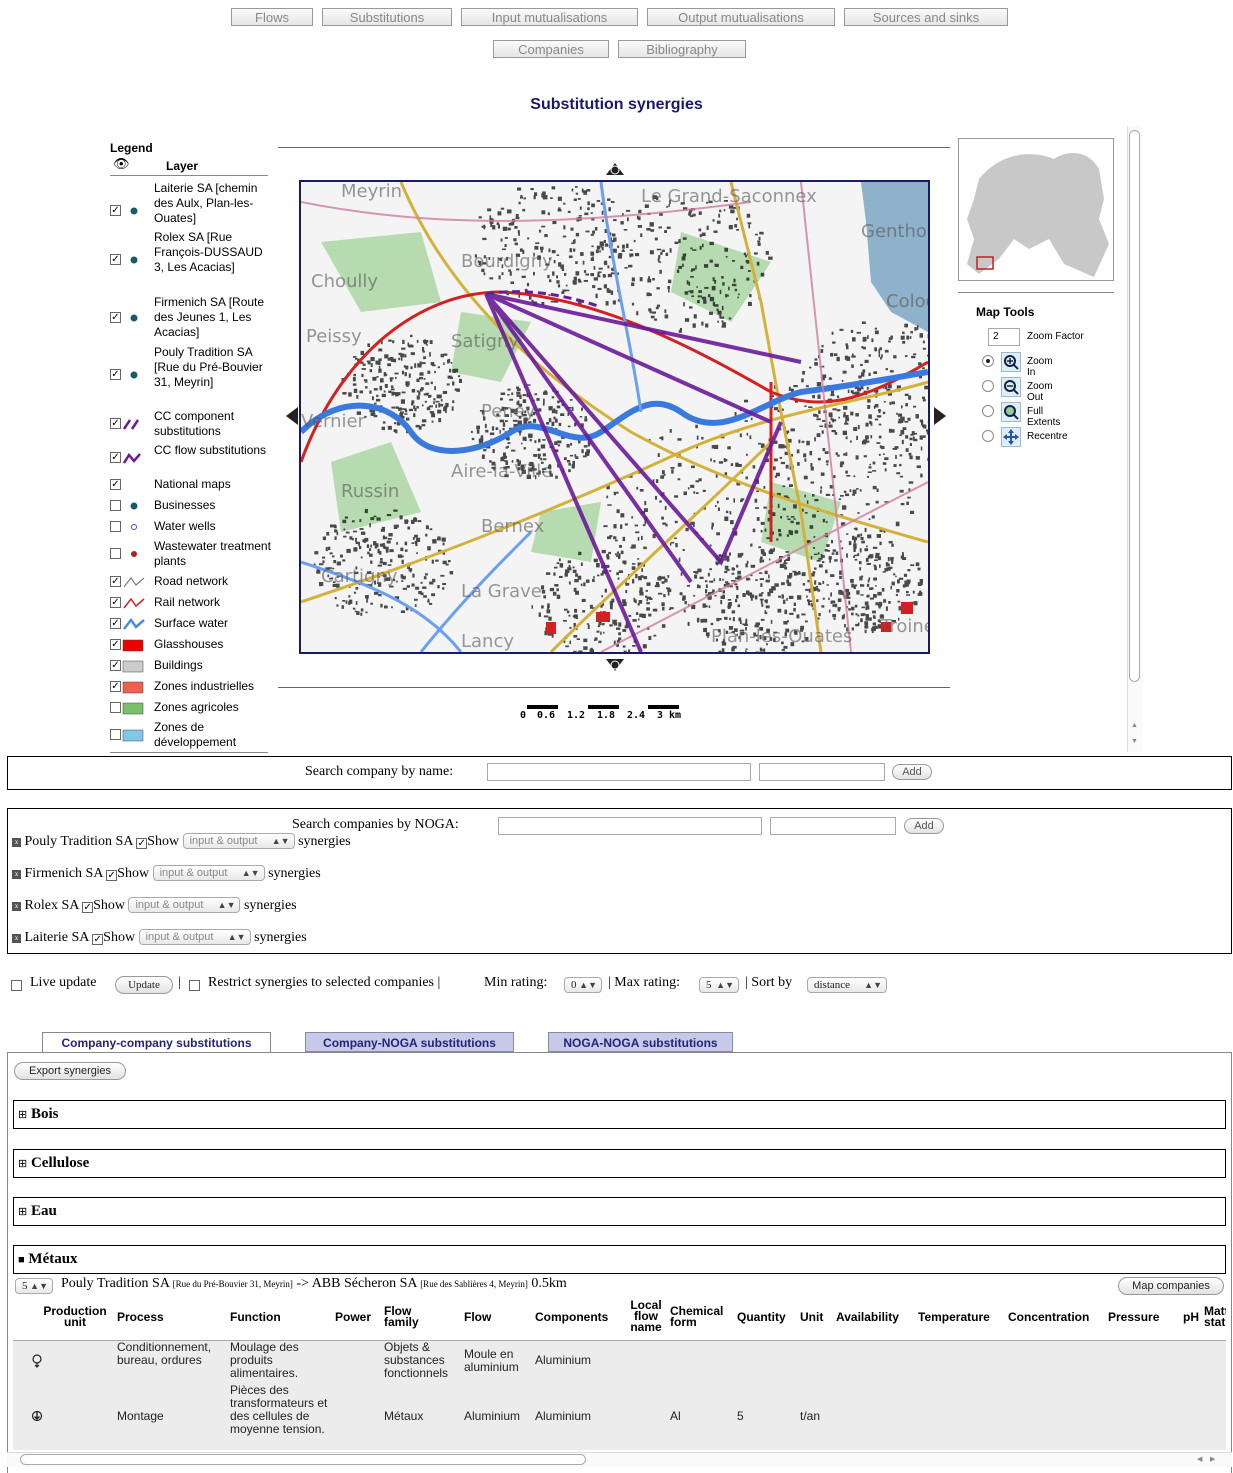 This screenshot has width=1233, height=1473. I want to click on zoom-in-icon, so click(1011, 362).